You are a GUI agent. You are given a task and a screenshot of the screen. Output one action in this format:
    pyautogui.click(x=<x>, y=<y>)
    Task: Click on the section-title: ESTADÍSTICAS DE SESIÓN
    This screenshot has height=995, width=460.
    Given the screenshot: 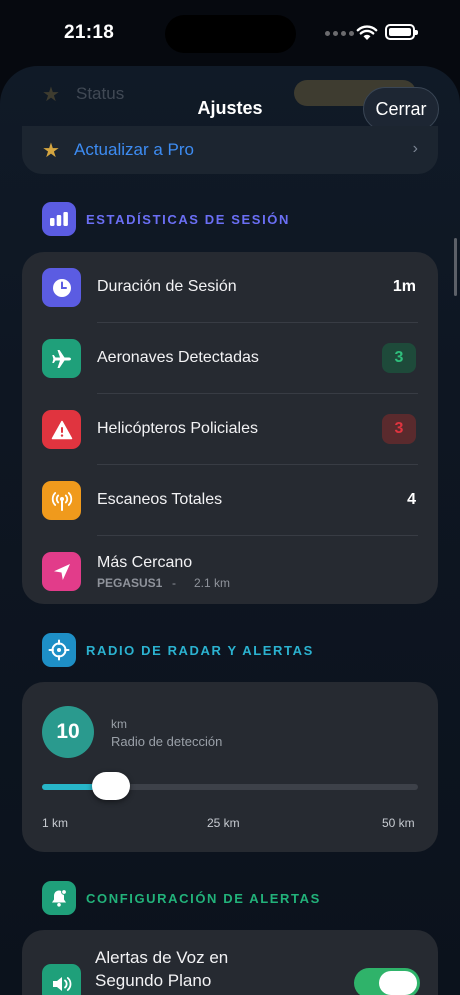 What is the action you would take?
    pyautogui.click(x=188, y=219)
    